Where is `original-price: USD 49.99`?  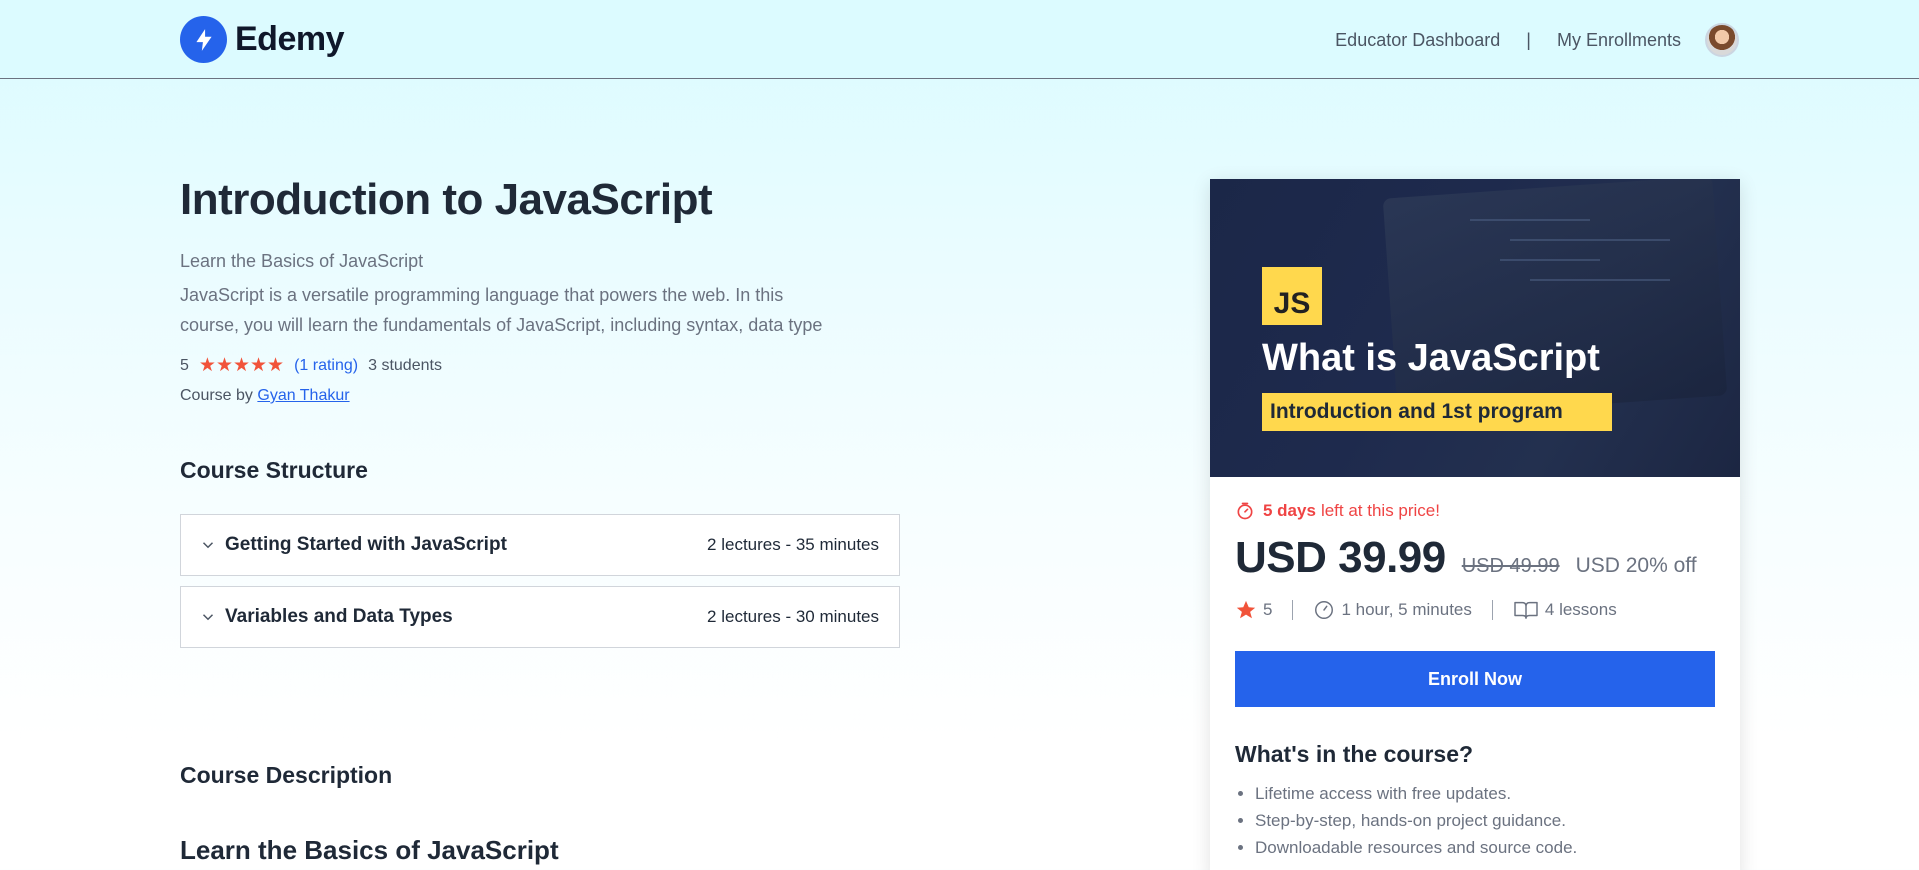
original-price: USD 49.99 is located at coordinates (1510, 566).